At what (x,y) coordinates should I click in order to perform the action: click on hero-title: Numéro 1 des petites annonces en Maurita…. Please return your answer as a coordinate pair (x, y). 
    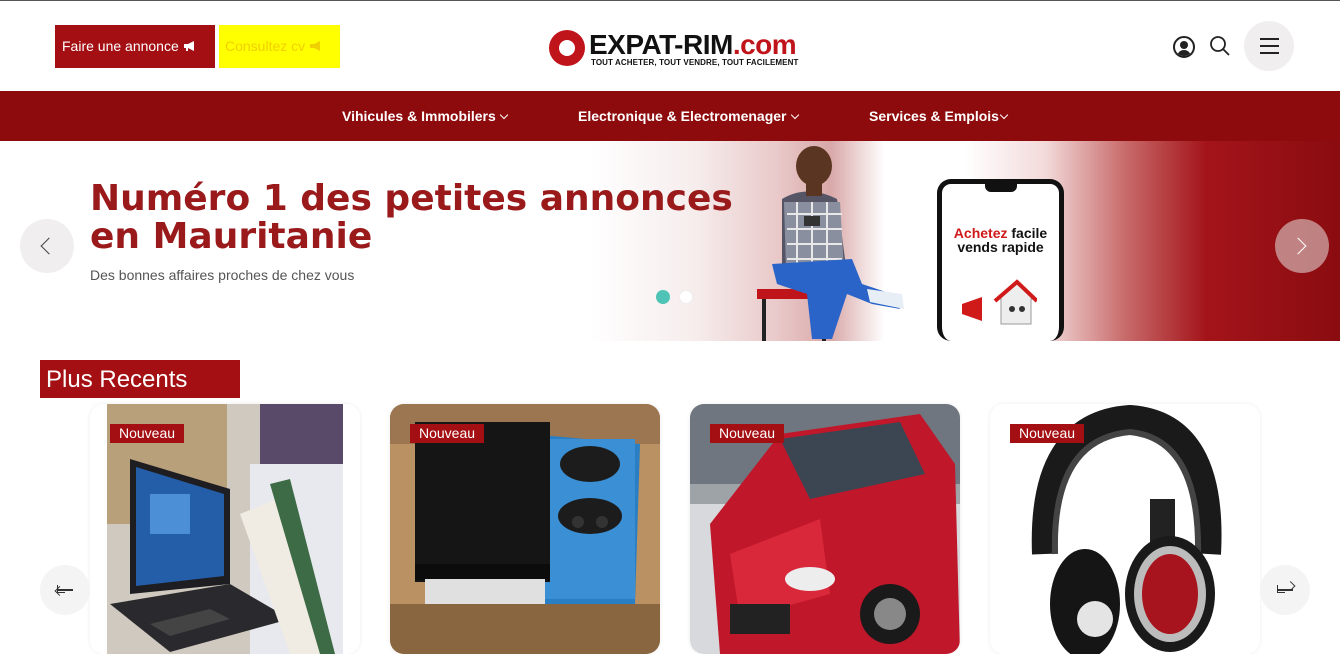
    Looking at the image, I should click on (411, 217).